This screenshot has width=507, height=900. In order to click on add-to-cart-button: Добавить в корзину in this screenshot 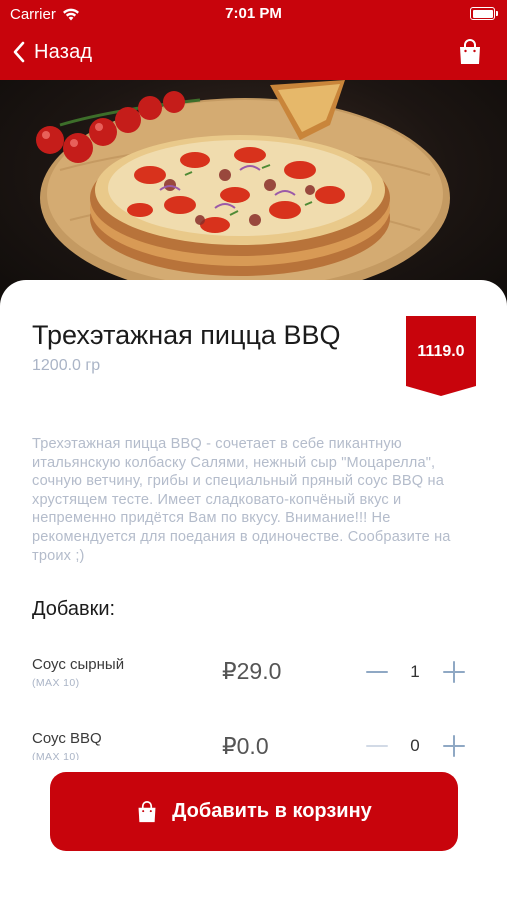, I will do `click(254, 811)`.